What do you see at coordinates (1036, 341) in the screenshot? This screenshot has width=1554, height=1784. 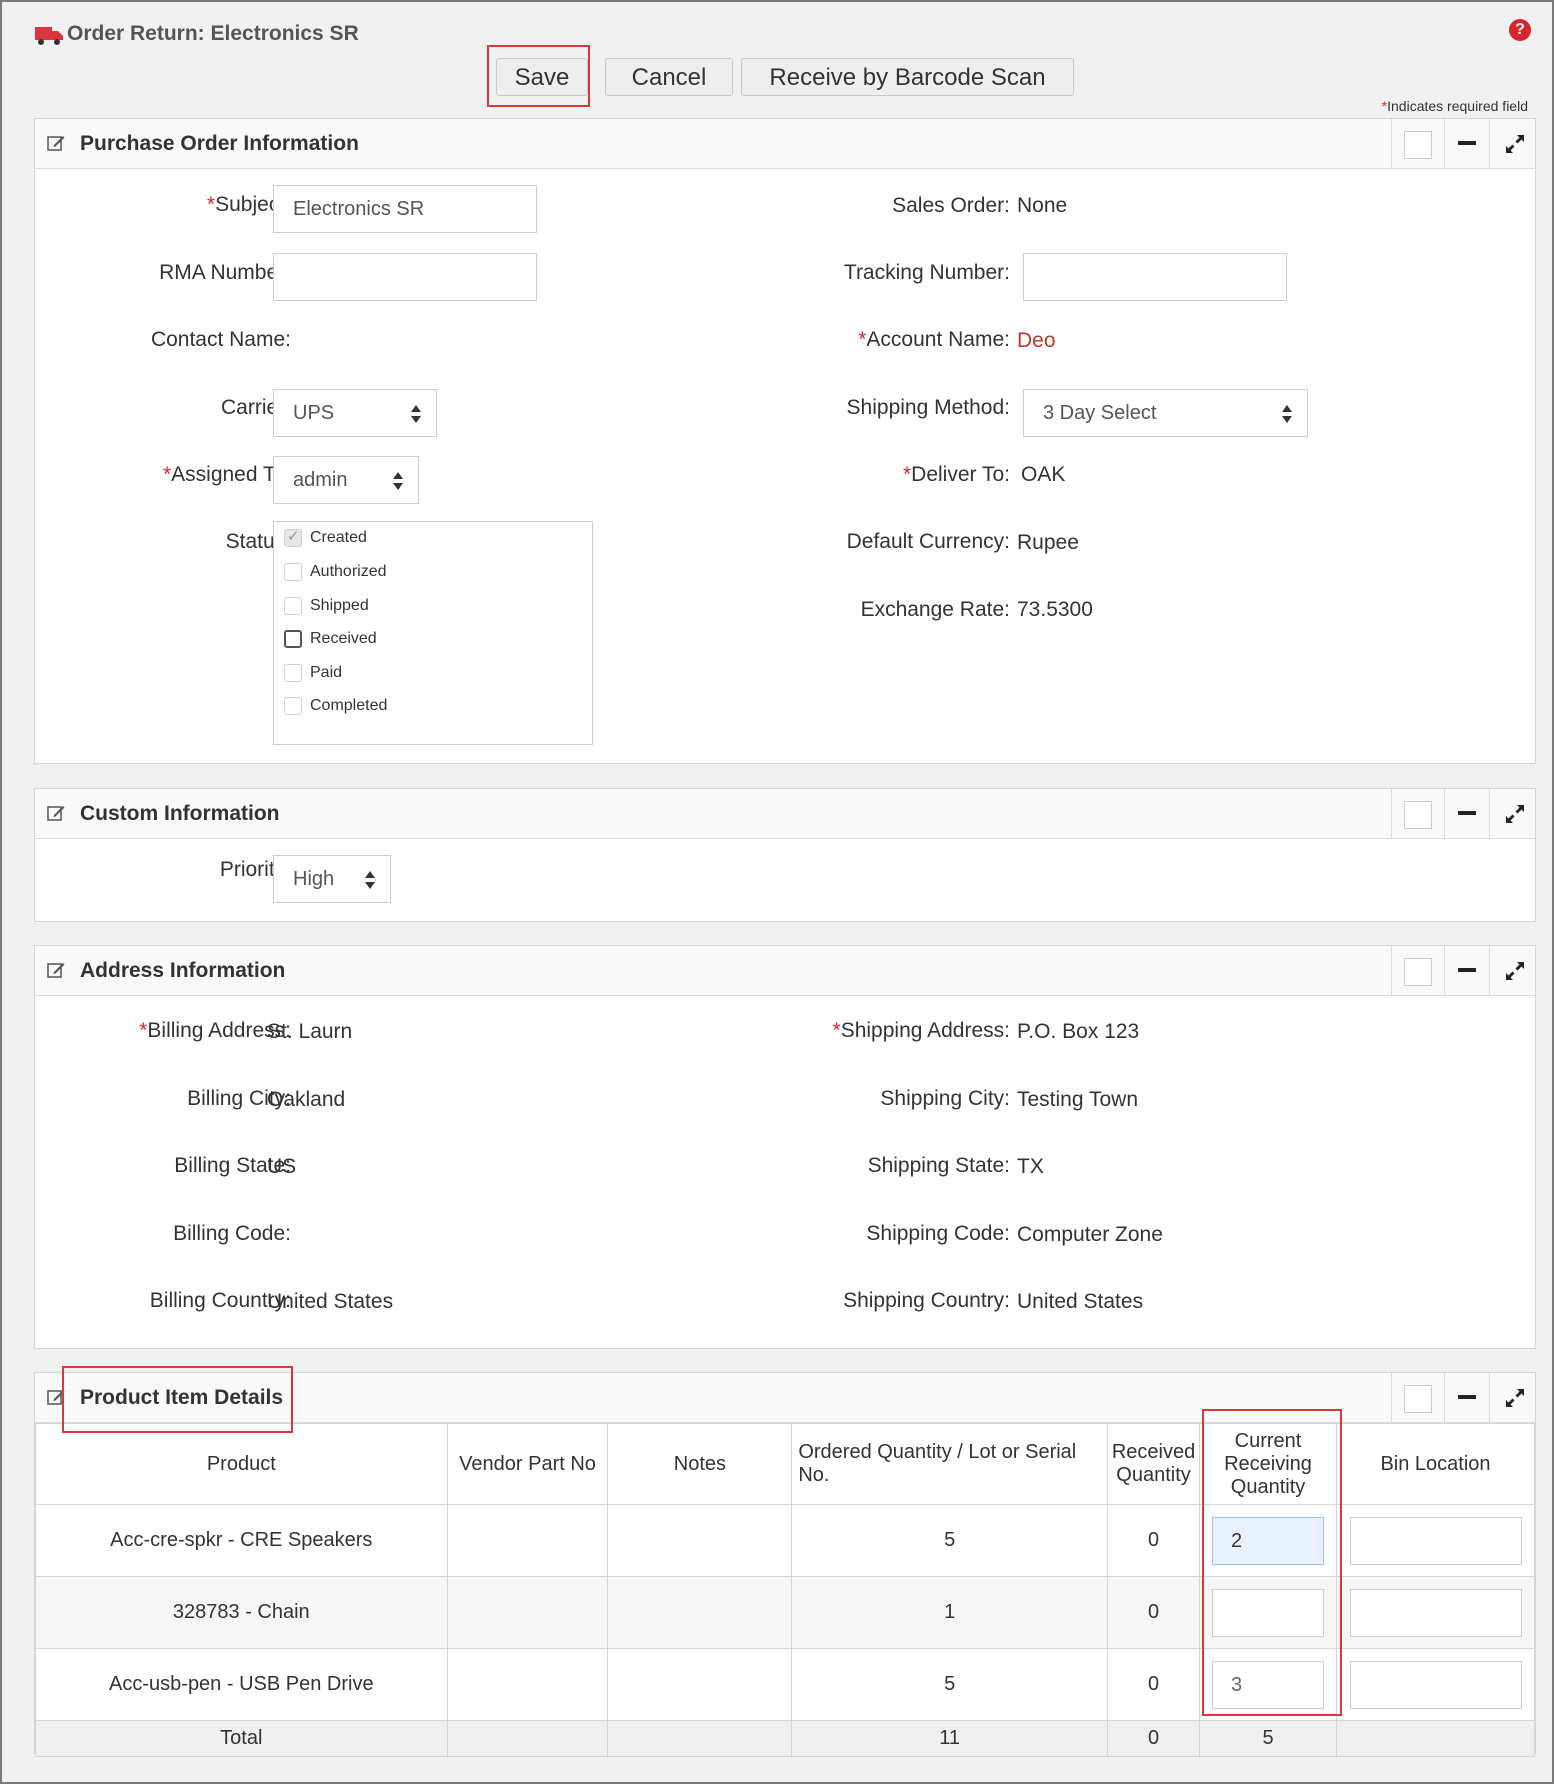 I see `account-link: Deo` at bounding box center [1036, 341].